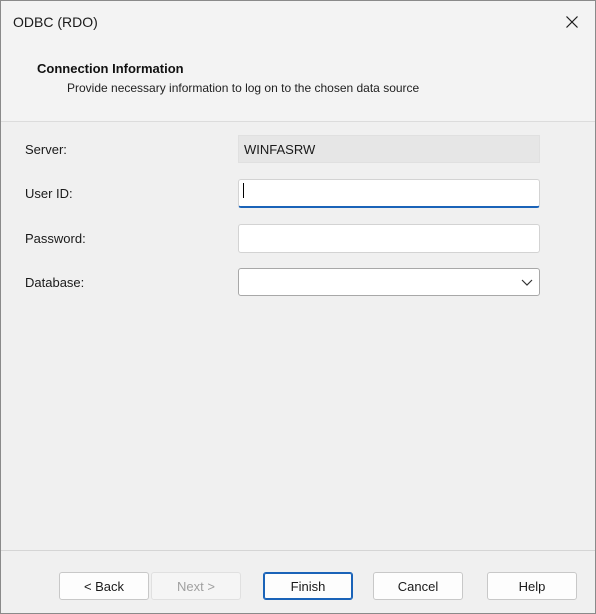 This screenshot has height=614, width=596. What do you see at coordinates (418, 586) in the screenshot?
I see `cancel-button: Cancel` at bounding box center [418, 586].